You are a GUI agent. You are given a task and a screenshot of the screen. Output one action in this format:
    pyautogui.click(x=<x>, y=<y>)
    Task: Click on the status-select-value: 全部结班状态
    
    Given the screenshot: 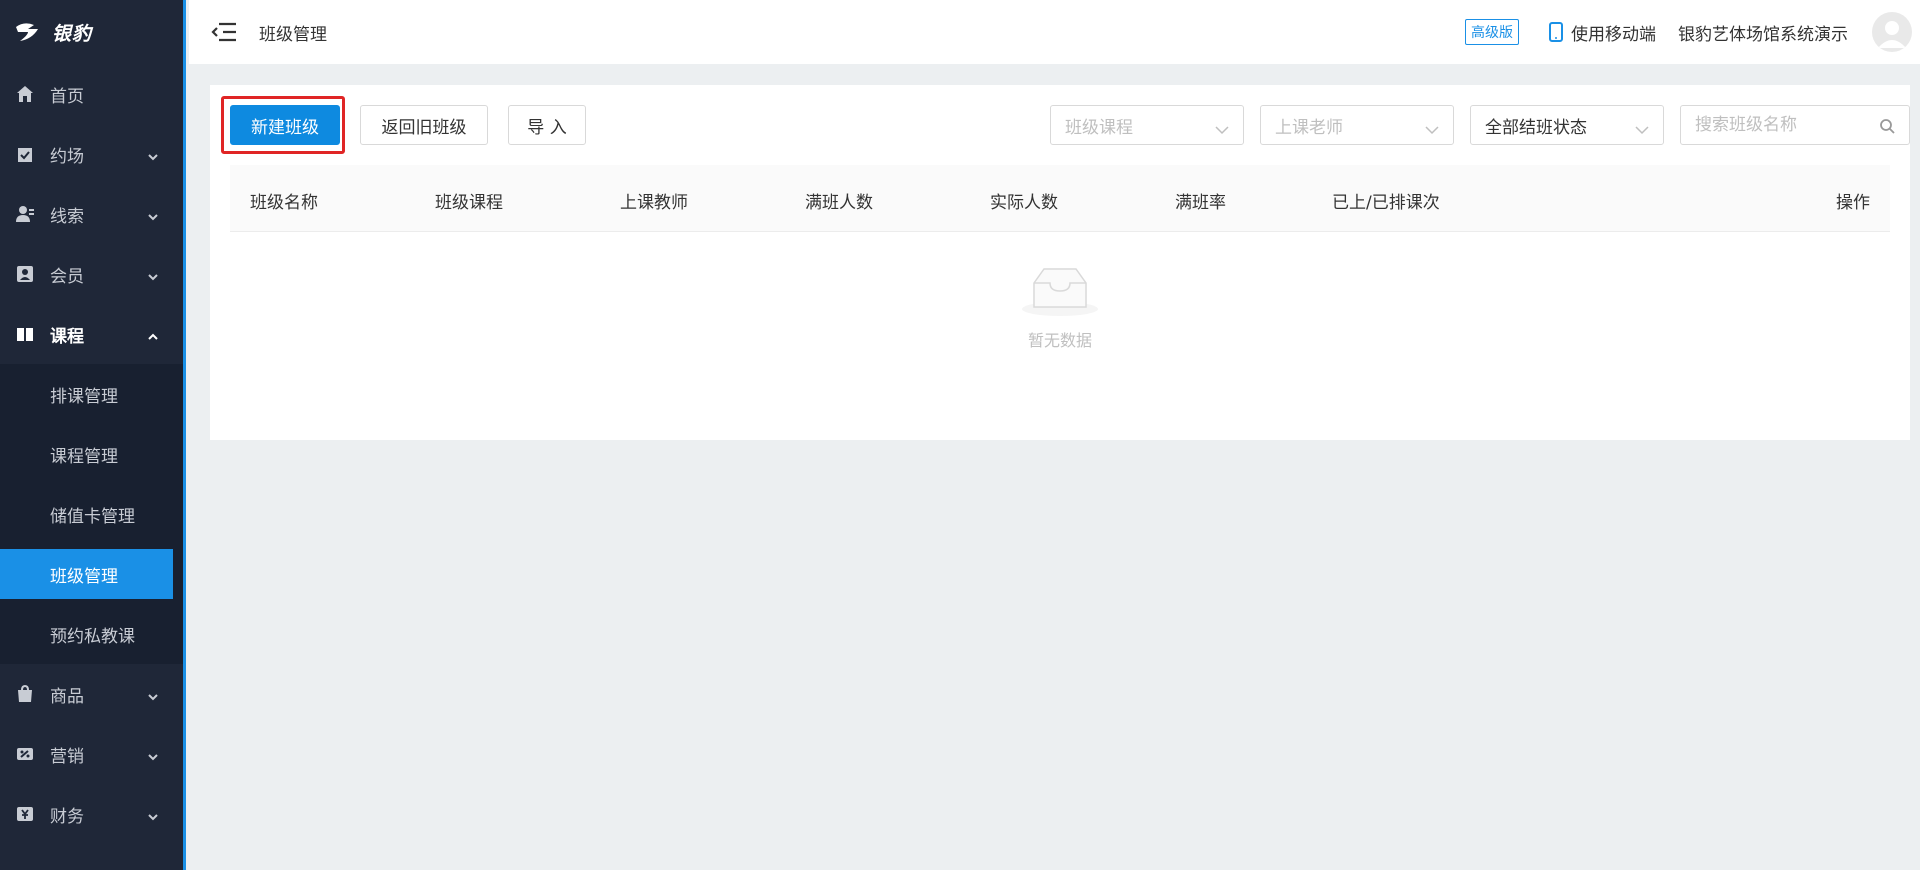 What is the action you would take?
    pyautogui.click(x=1536, y=127)
    